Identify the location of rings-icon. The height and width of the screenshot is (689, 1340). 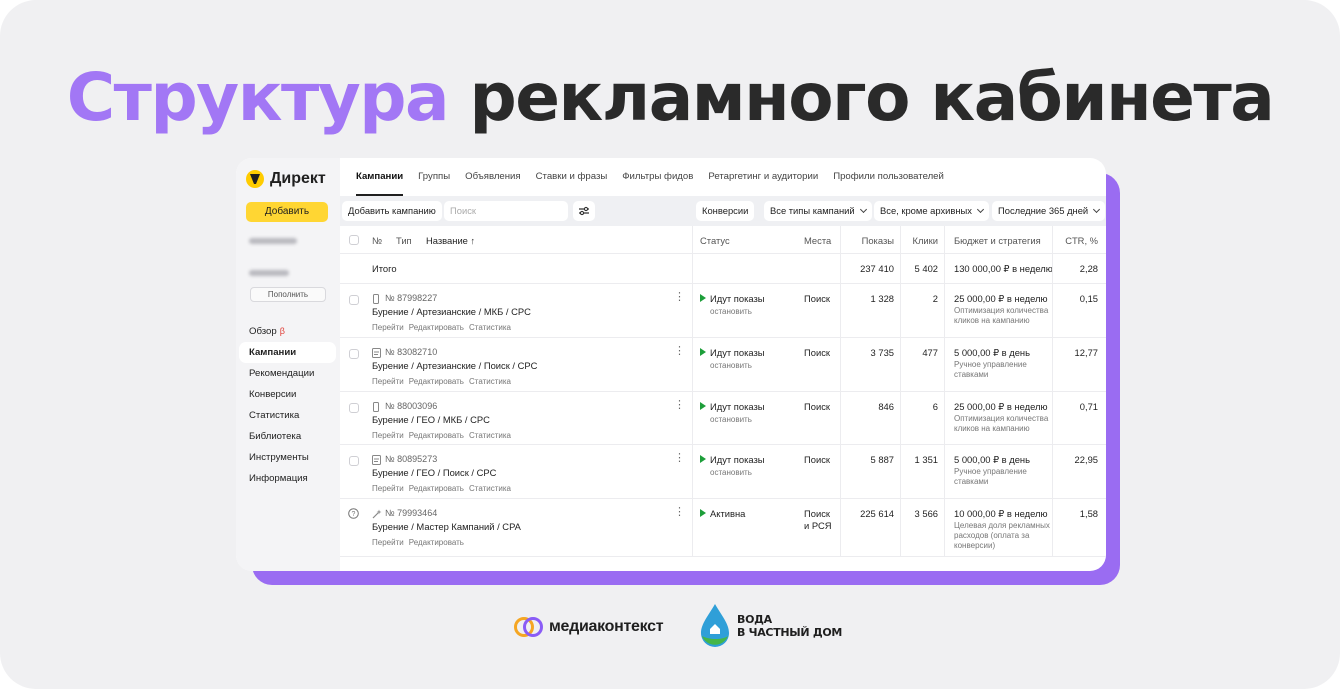
(529, 627).